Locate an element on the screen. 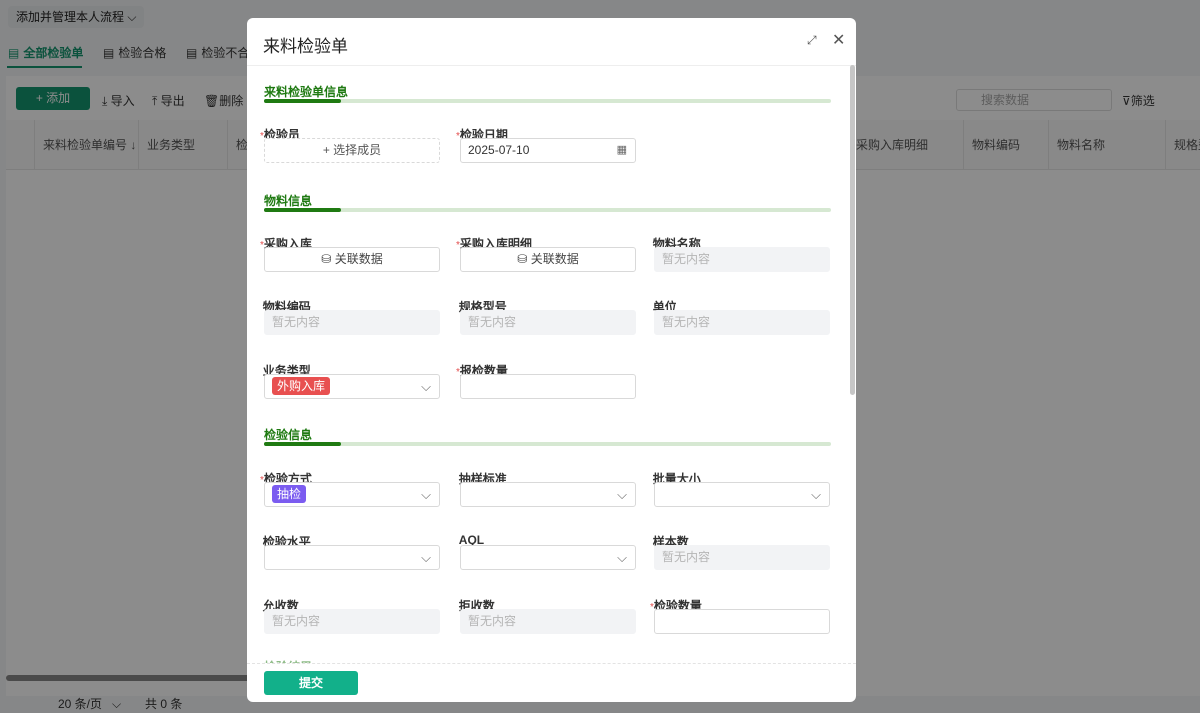 The height and width of the screenshot is (713, 1200). method-field: 抽检 ⌵ is located at coordinates (352, 494).